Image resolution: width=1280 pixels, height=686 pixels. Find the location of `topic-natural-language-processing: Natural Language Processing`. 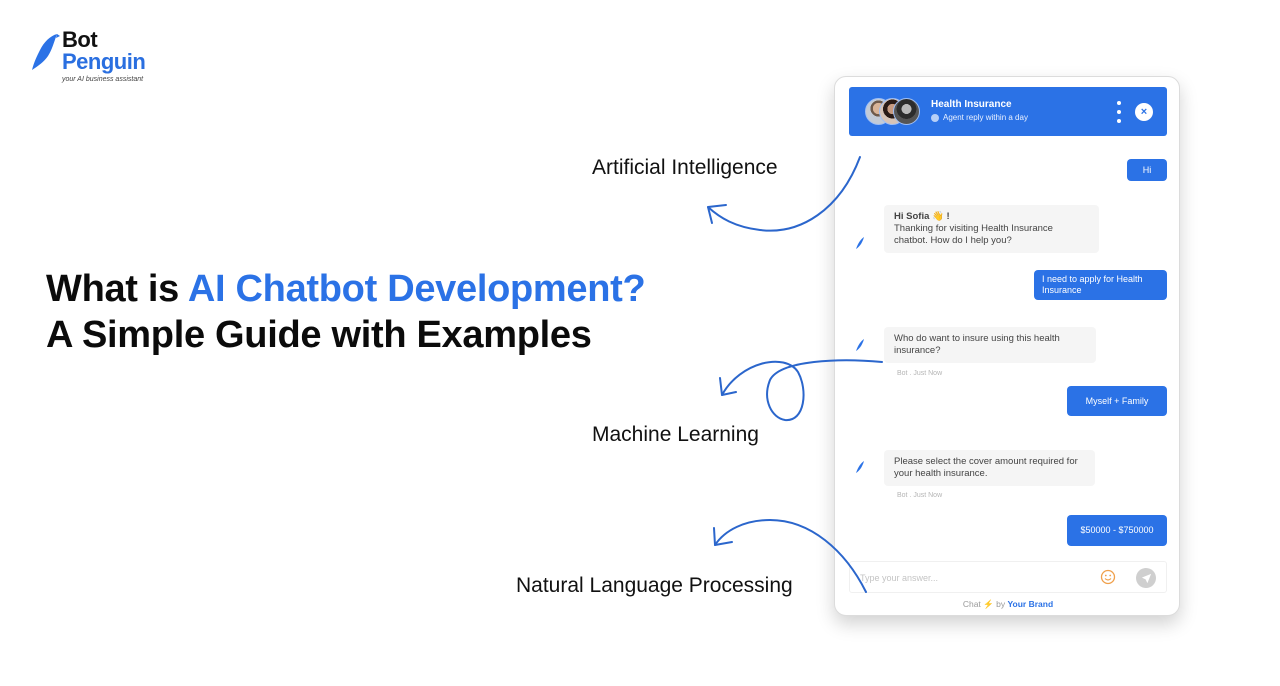

topic-natural-language-processing: Natural Language Processing is located at coordinates (654, 585).